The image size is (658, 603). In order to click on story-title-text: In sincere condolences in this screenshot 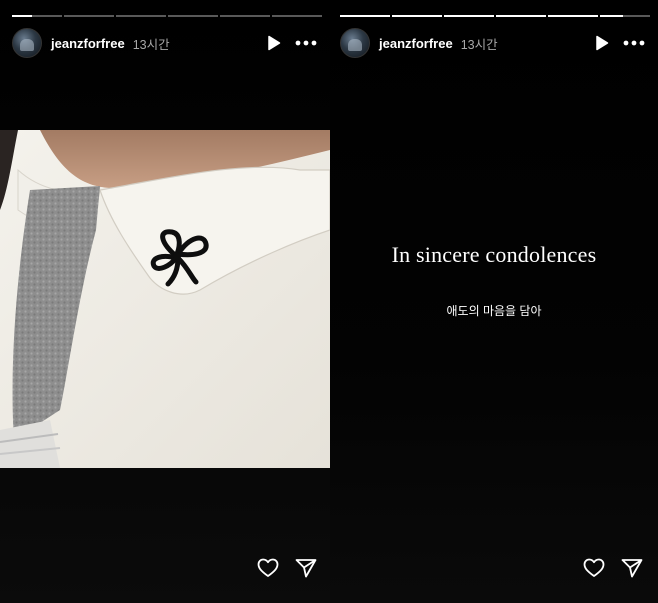, I will do `click(494, 254)`.